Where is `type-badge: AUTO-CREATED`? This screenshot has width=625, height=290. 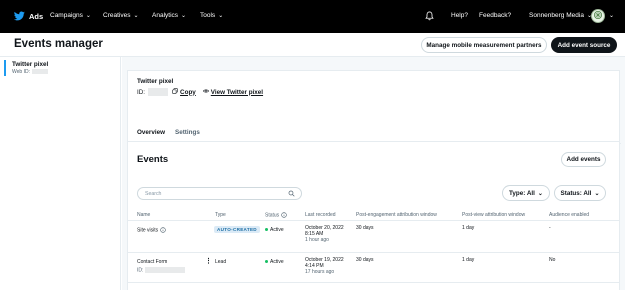
type-badge: AUTO-CREATED is located at coordinates (237, 229).